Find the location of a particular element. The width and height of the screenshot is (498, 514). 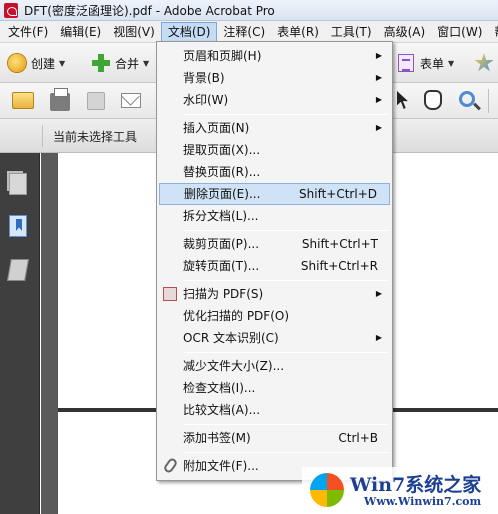

zoom-tool-button is located at coordinates (467, 99).